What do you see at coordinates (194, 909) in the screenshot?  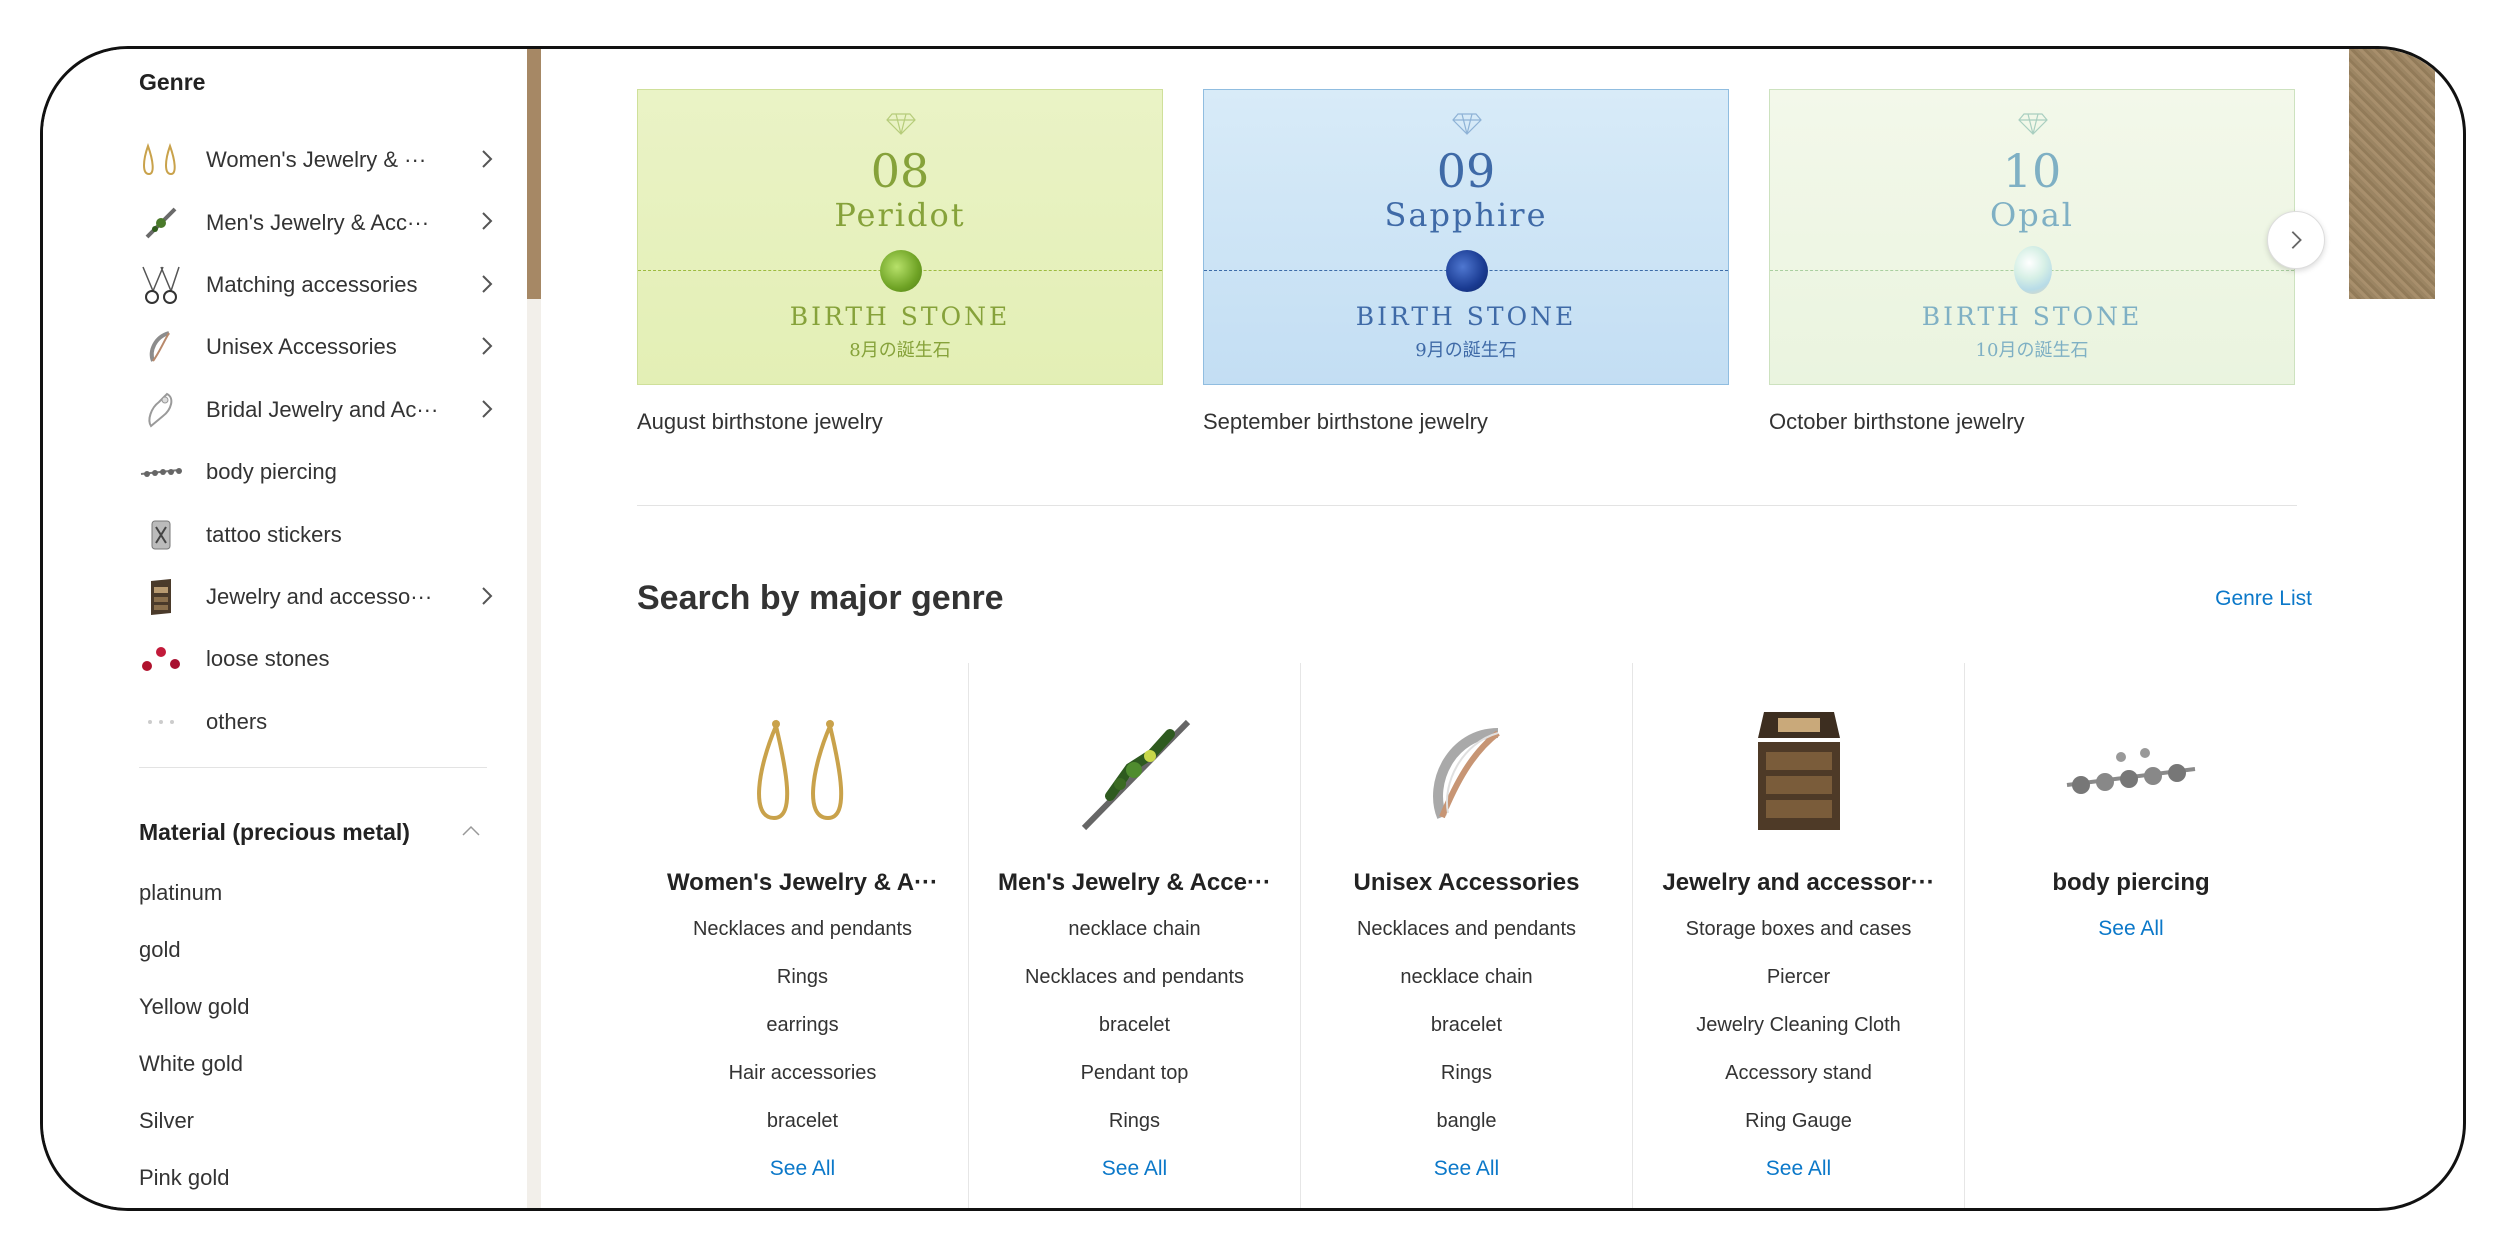 I see `material-item: platinum` at bounding box center [194, 909].